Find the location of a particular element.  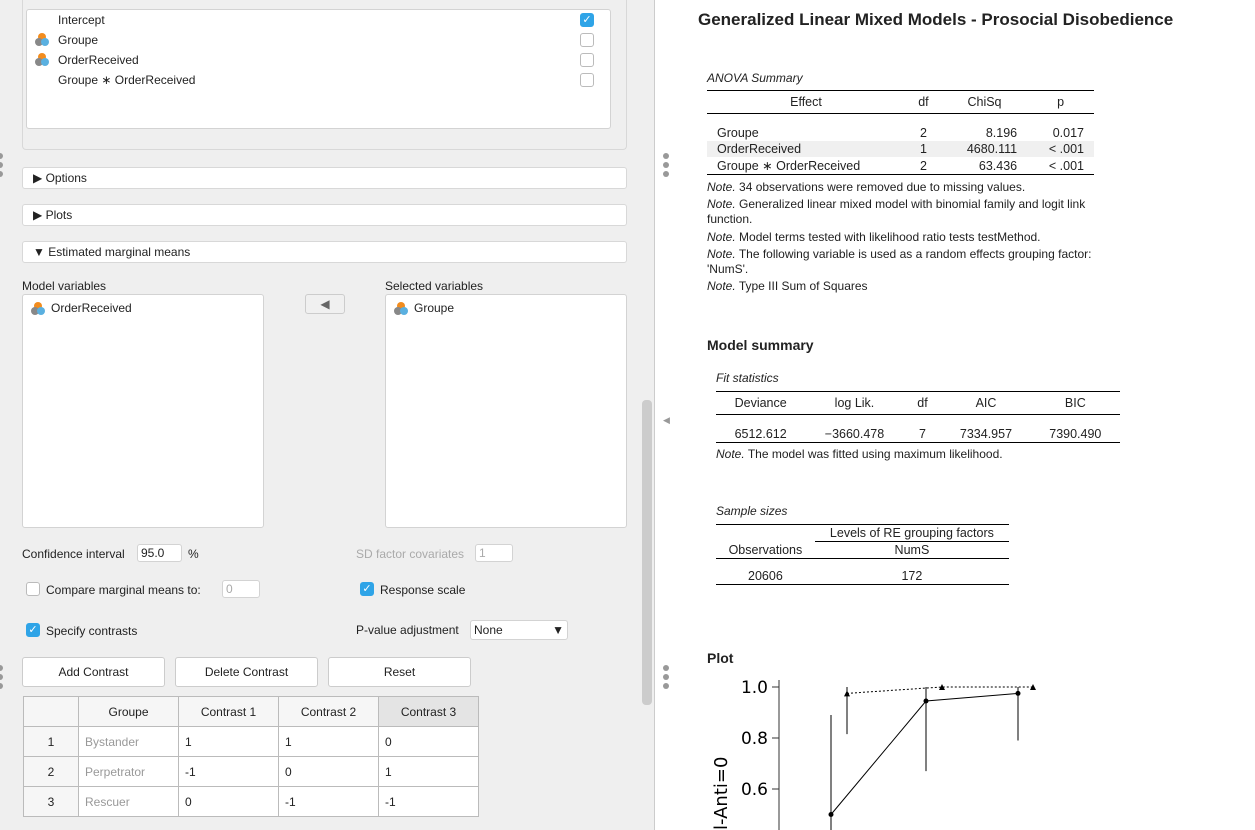

emm-plot: 1.0 0.8 0.6 l-Anti=0 is located at coordinates (873, 754).